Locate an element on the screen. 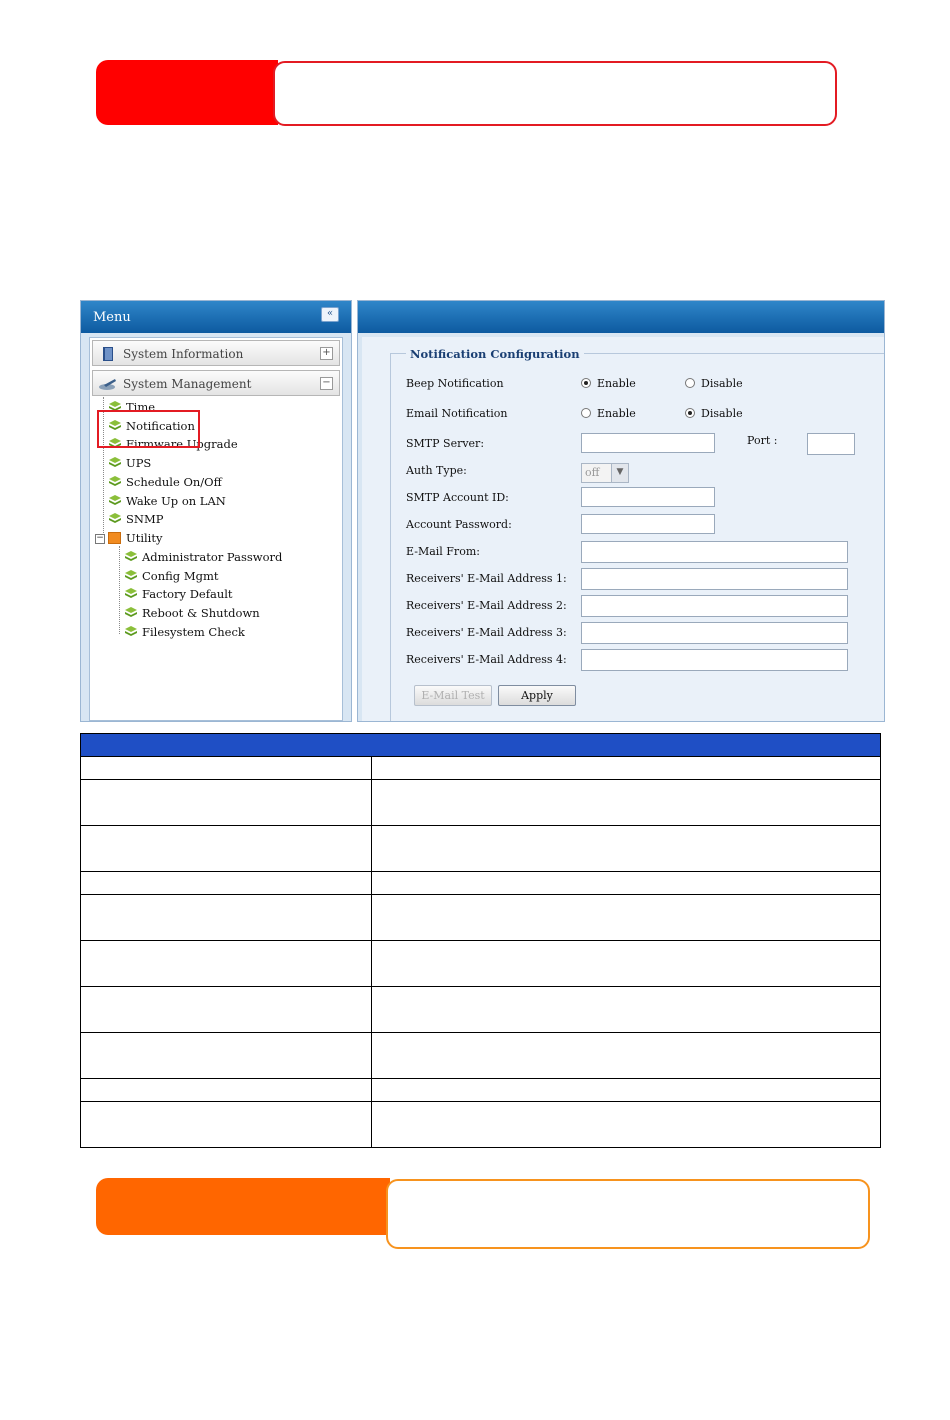 The width and height of the screenshot is (950, 1420). expand-icon: + is located at coordinates (326, 353).